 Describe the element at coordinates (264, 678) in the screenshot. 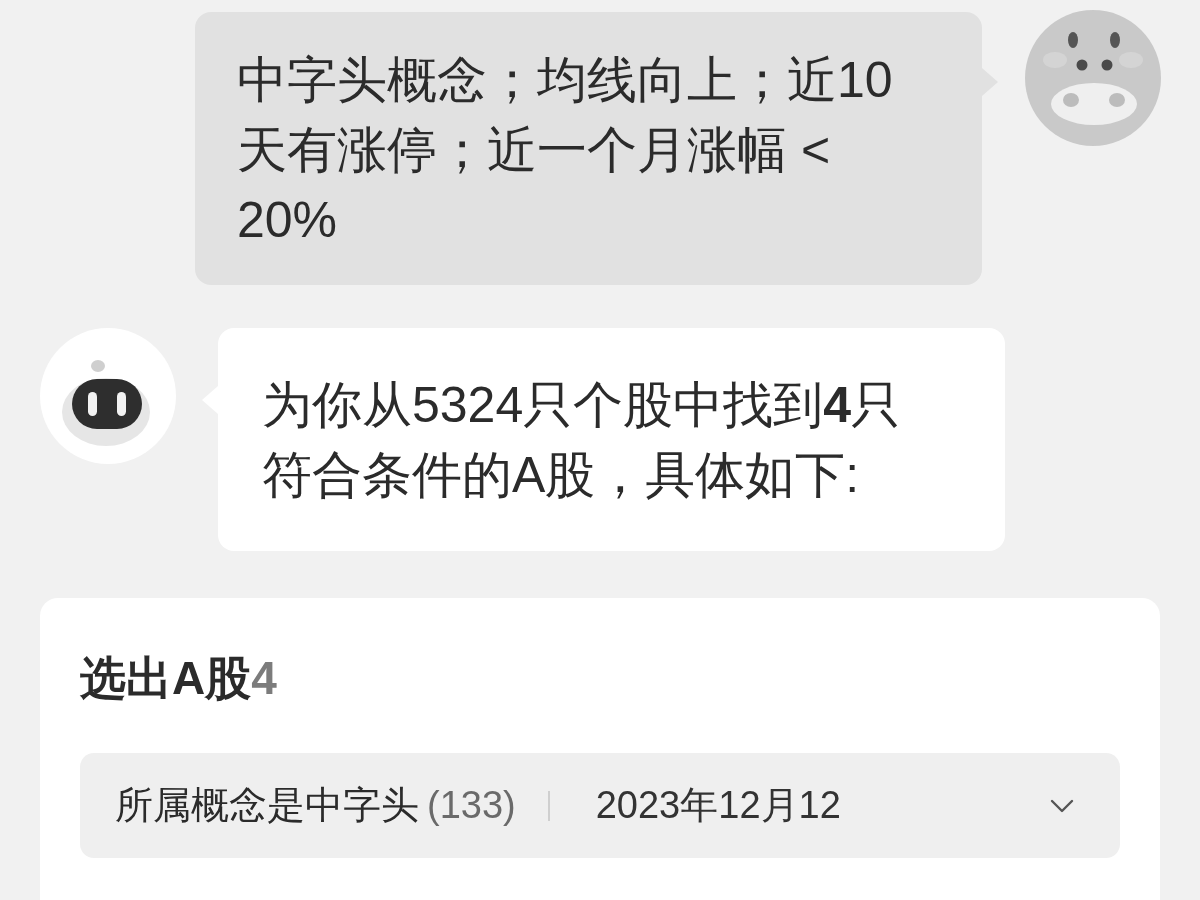

I see `result-count: 4` at that location.